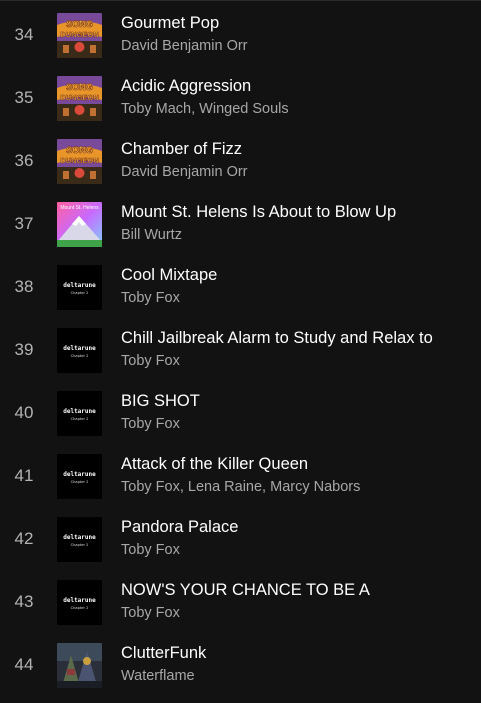 This screenshot has height=703, width=481. What do you see at coordinates (24, 412) in the screenshot?
I see `track-number: 40` at bounding box center [24, 412].